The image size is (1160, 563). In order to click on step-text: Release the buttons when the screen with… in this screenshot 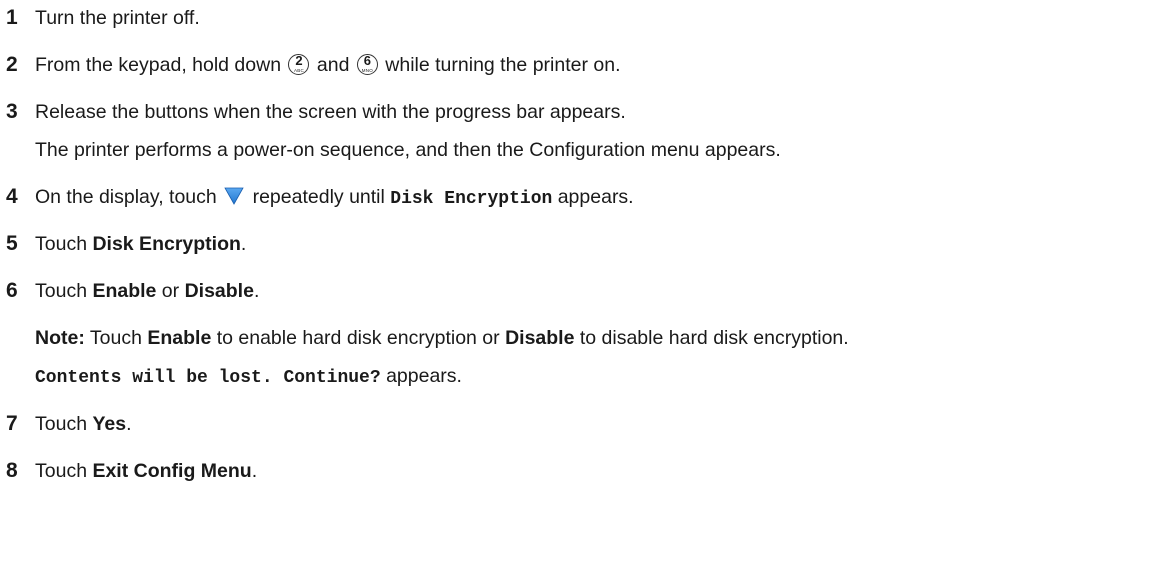, I will do `click(330, 112)`.